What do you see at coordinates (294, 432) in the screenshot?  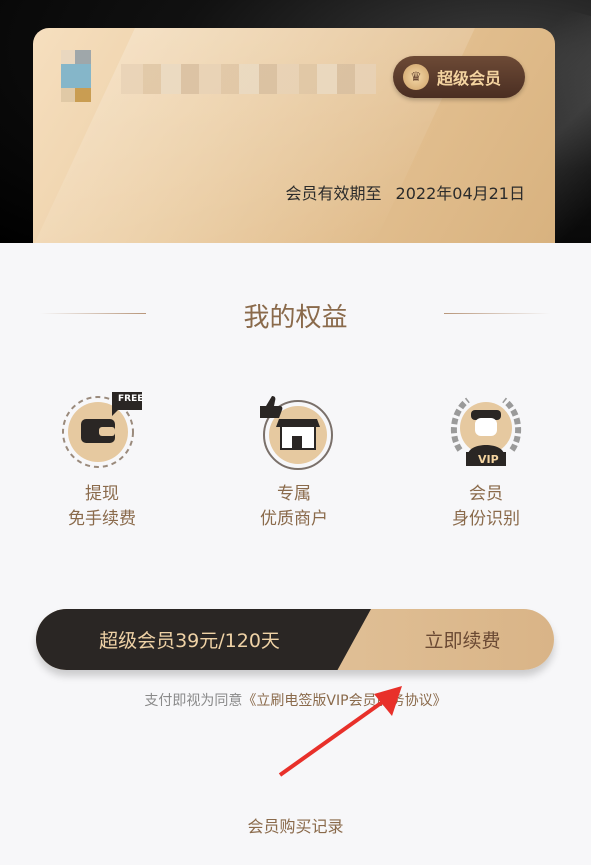 I see `storefront-thumbs-up-icon` at bounding box center [294, 432].